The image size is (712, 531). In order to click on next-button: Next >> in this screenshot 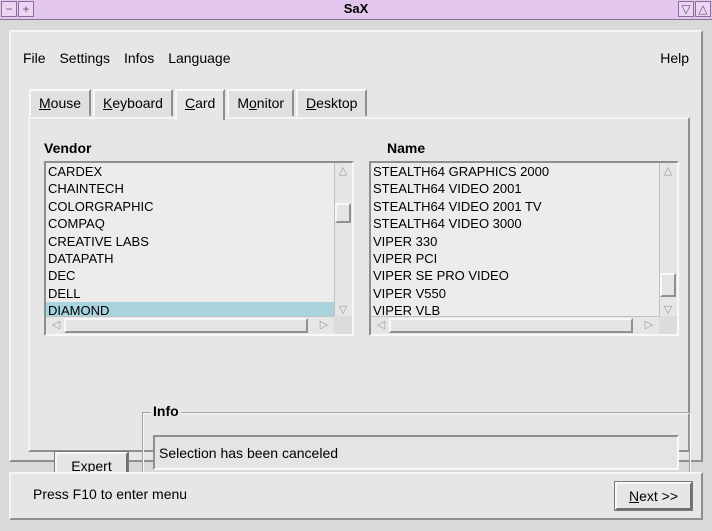, I will do `click(653, 496)`.